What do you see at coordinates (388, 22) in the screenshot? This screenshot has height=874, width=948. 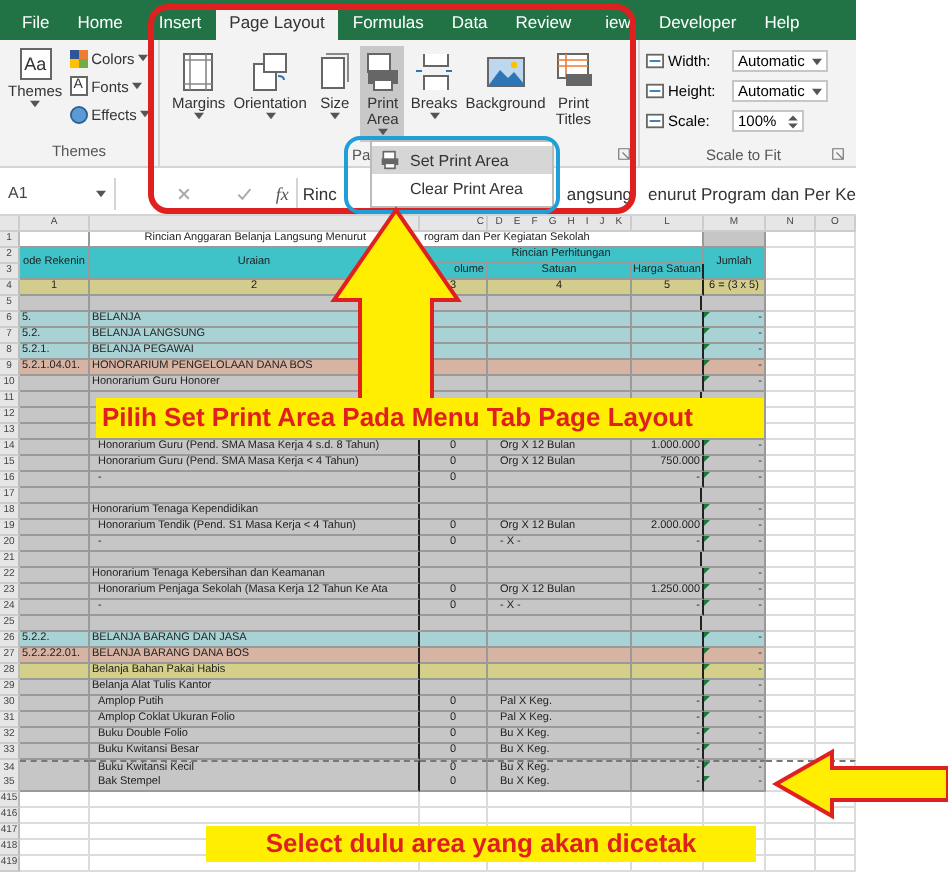 I see `ribbon-tab: Formulas` at bounding box center [388, 22].